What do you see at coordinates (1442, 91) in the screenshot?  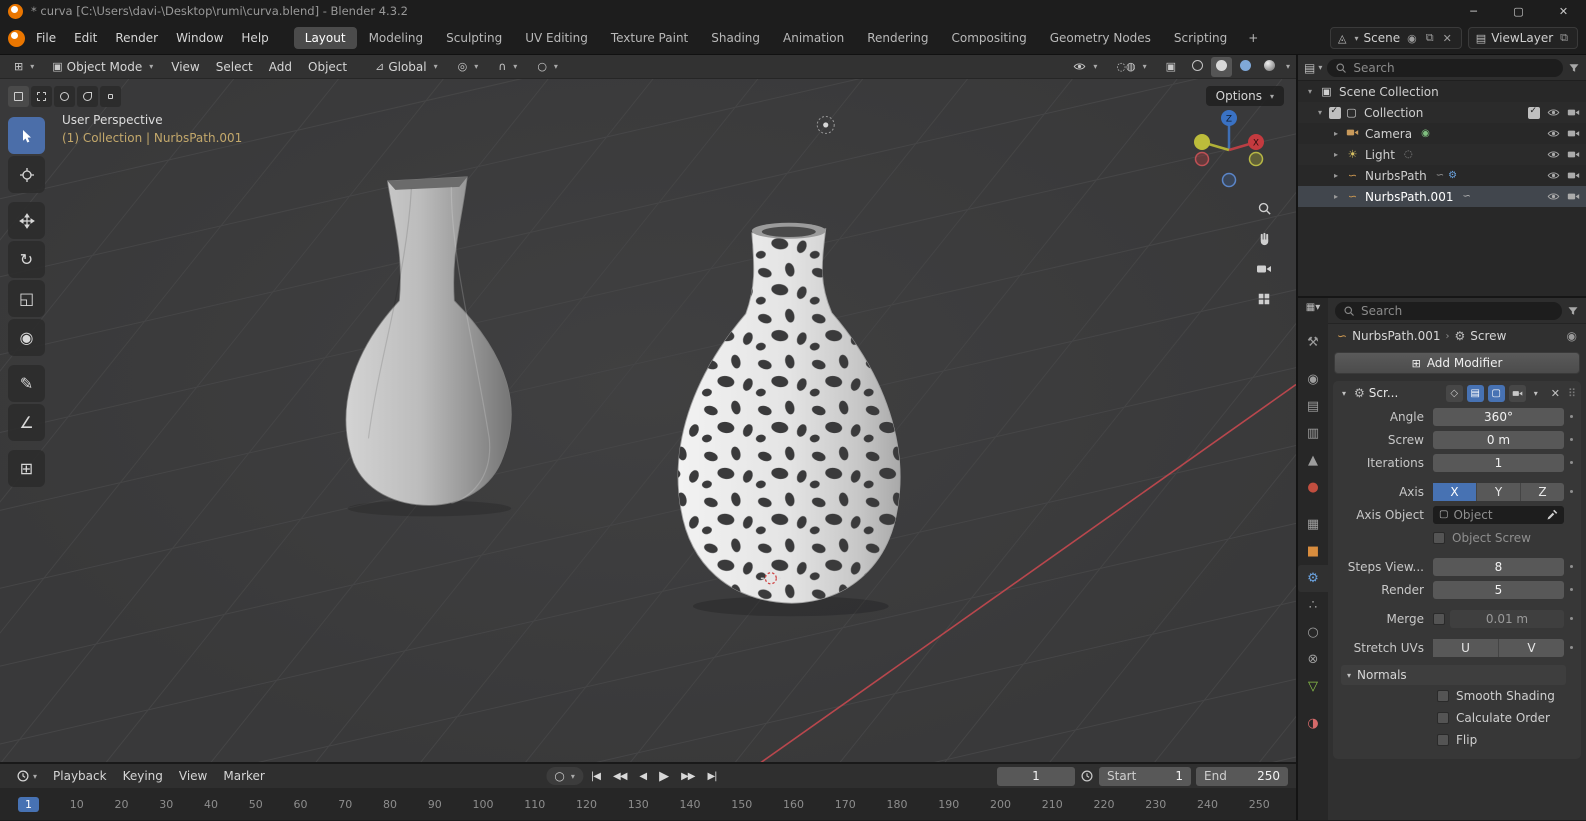 I see `outliner-scene-collection-row: ▾ ▣ Scene Collection` at bounding box center [1442, 91].